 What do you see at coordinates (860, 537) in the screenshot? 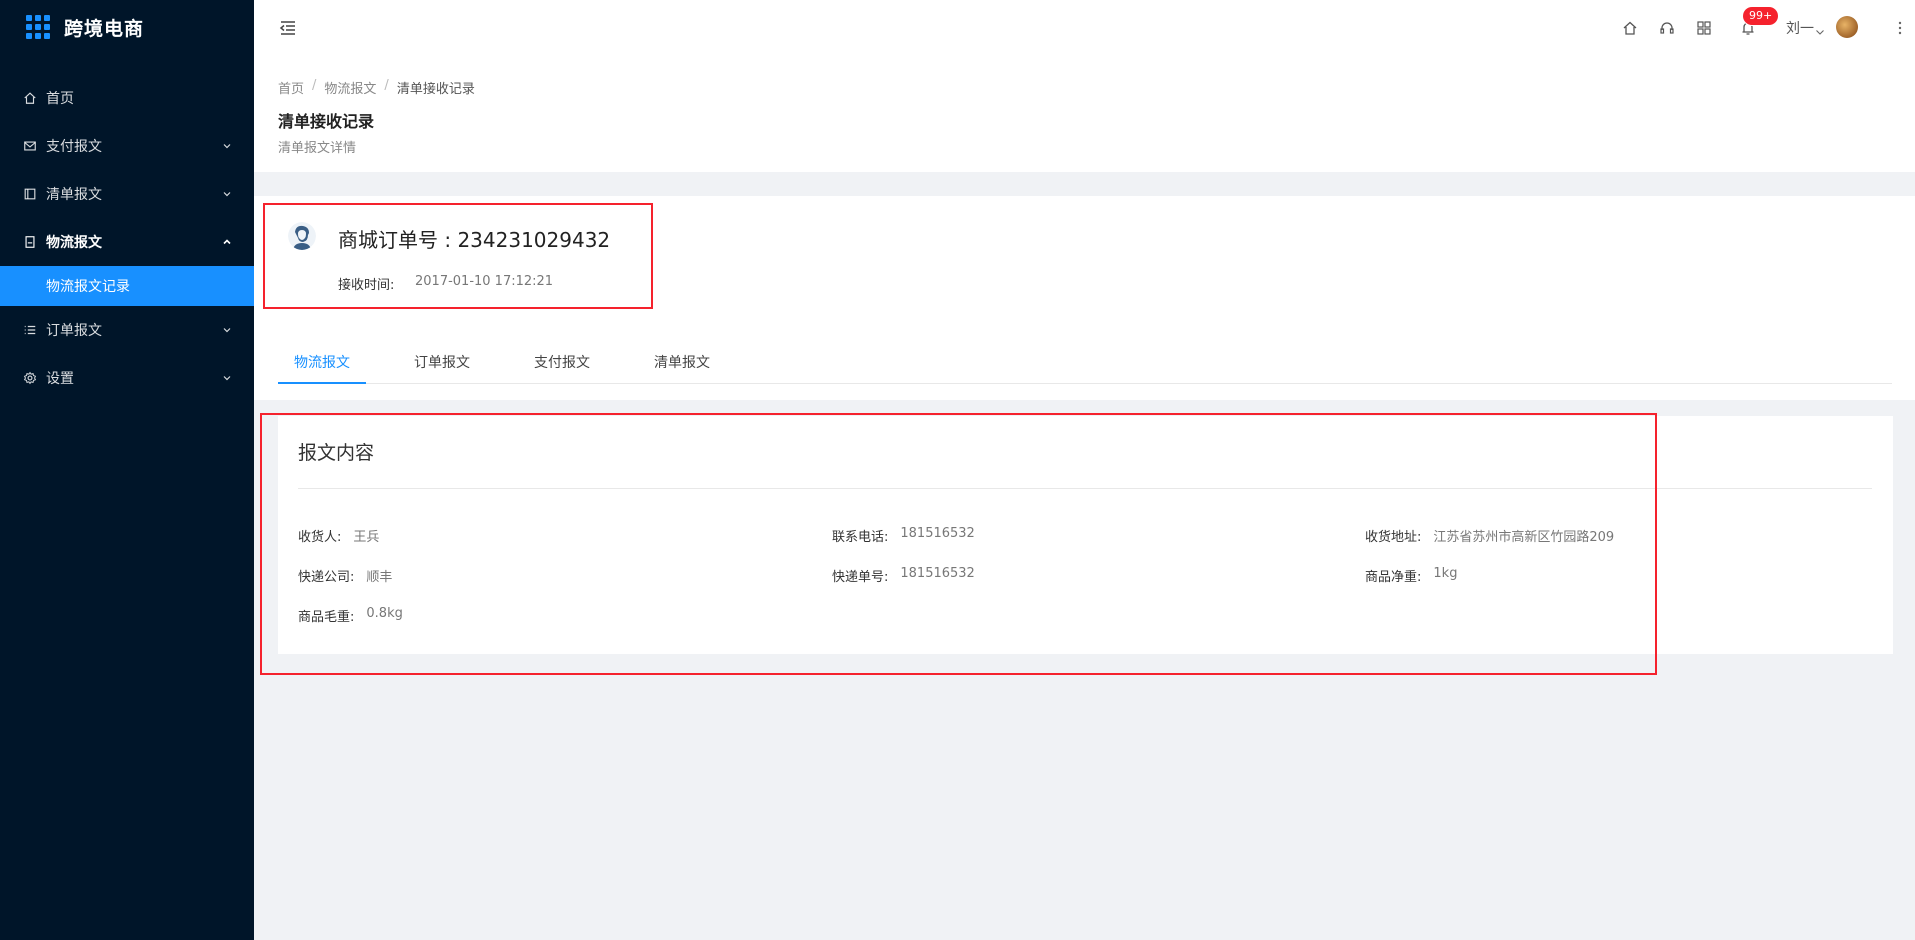
I see `field-label: 联系电话:` at bounding box center [860, 537].